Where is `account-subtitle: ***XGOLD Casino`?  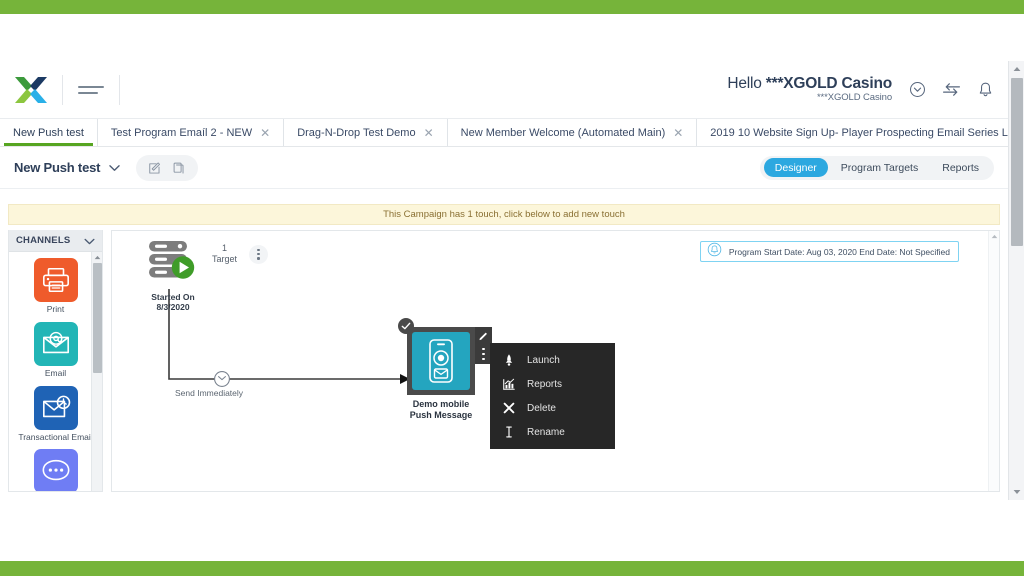
account-subtitle: ***XGOLD Casino is located at coordinates (854, 98).